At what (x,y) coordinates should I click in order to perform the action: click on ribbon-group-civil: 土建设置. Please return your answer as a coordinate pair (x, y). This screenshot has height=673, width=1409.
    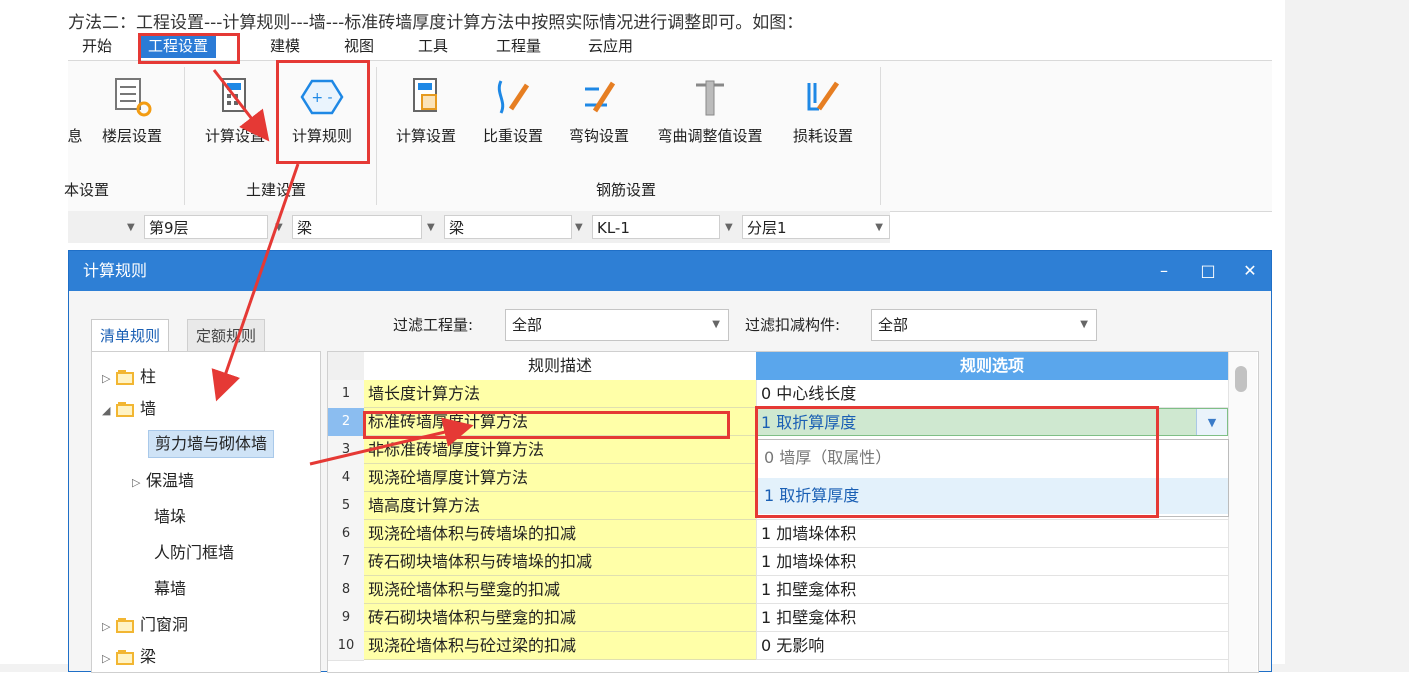
    Looking at the image, I should click on (276, 190).